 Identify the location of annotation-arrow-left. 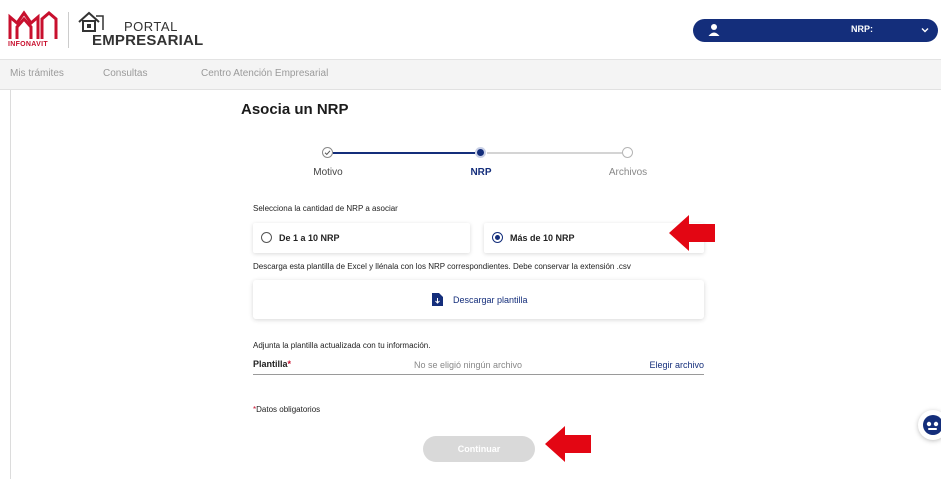
(692, 233).